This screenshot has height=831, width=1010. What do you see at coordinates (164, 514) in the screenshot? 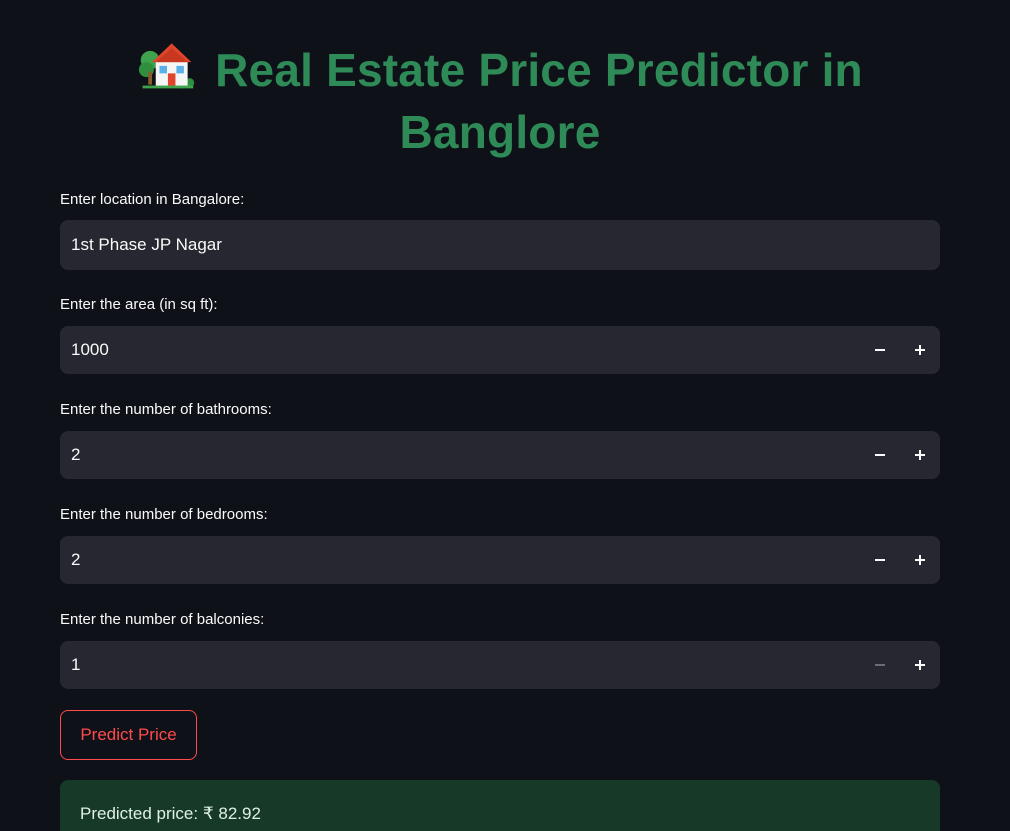
I see `bedrooms-label: Enter the number of bedrooms:` at bounding box center [164, 514].